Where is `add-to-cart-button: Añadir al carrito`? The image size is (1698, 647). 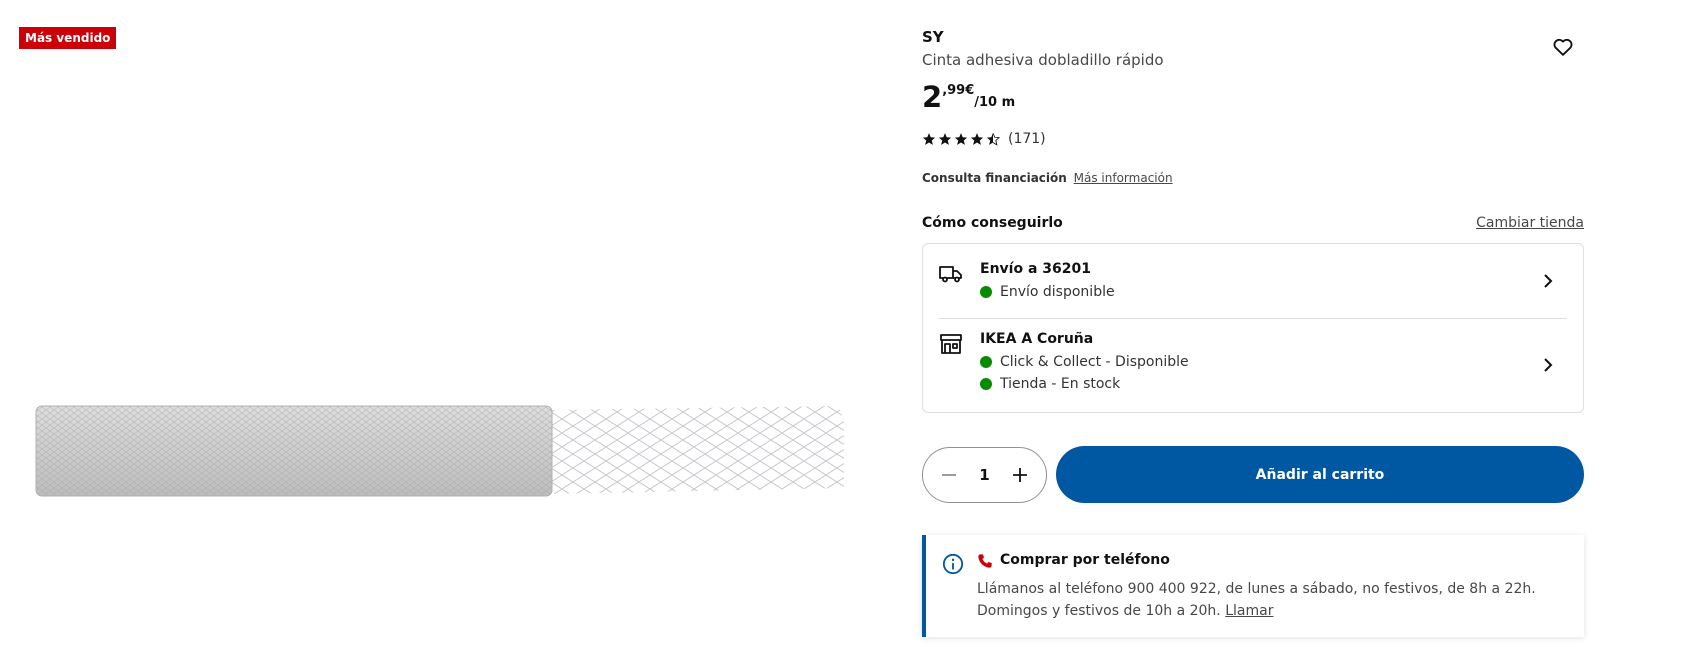
add-to-cart-button: Añadir al carrito is located at coordinates (1320, 474).